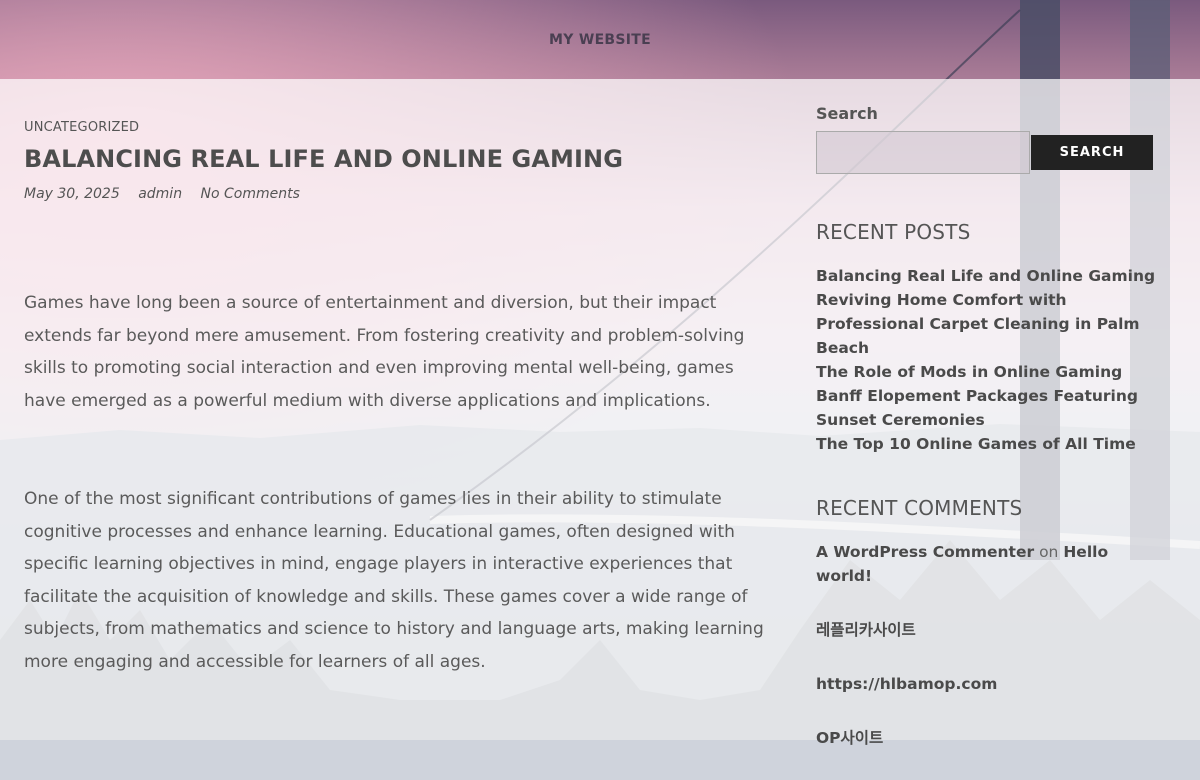  Describe the element at coordinates (396, 127) in the screenshot. I see `post-category-link: UNCATEGORIZED` at that location.